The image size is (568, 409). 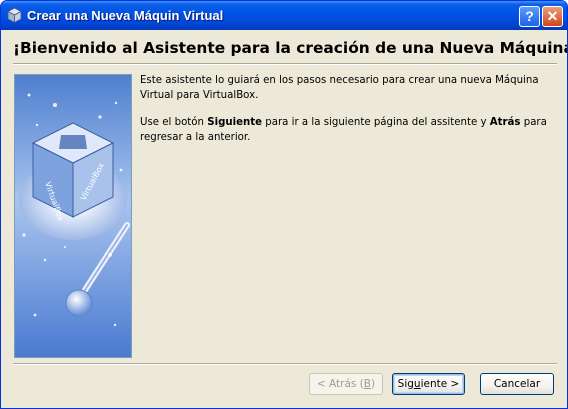 I want to click on next-label-start: Sig, so click(x=405, y=384).